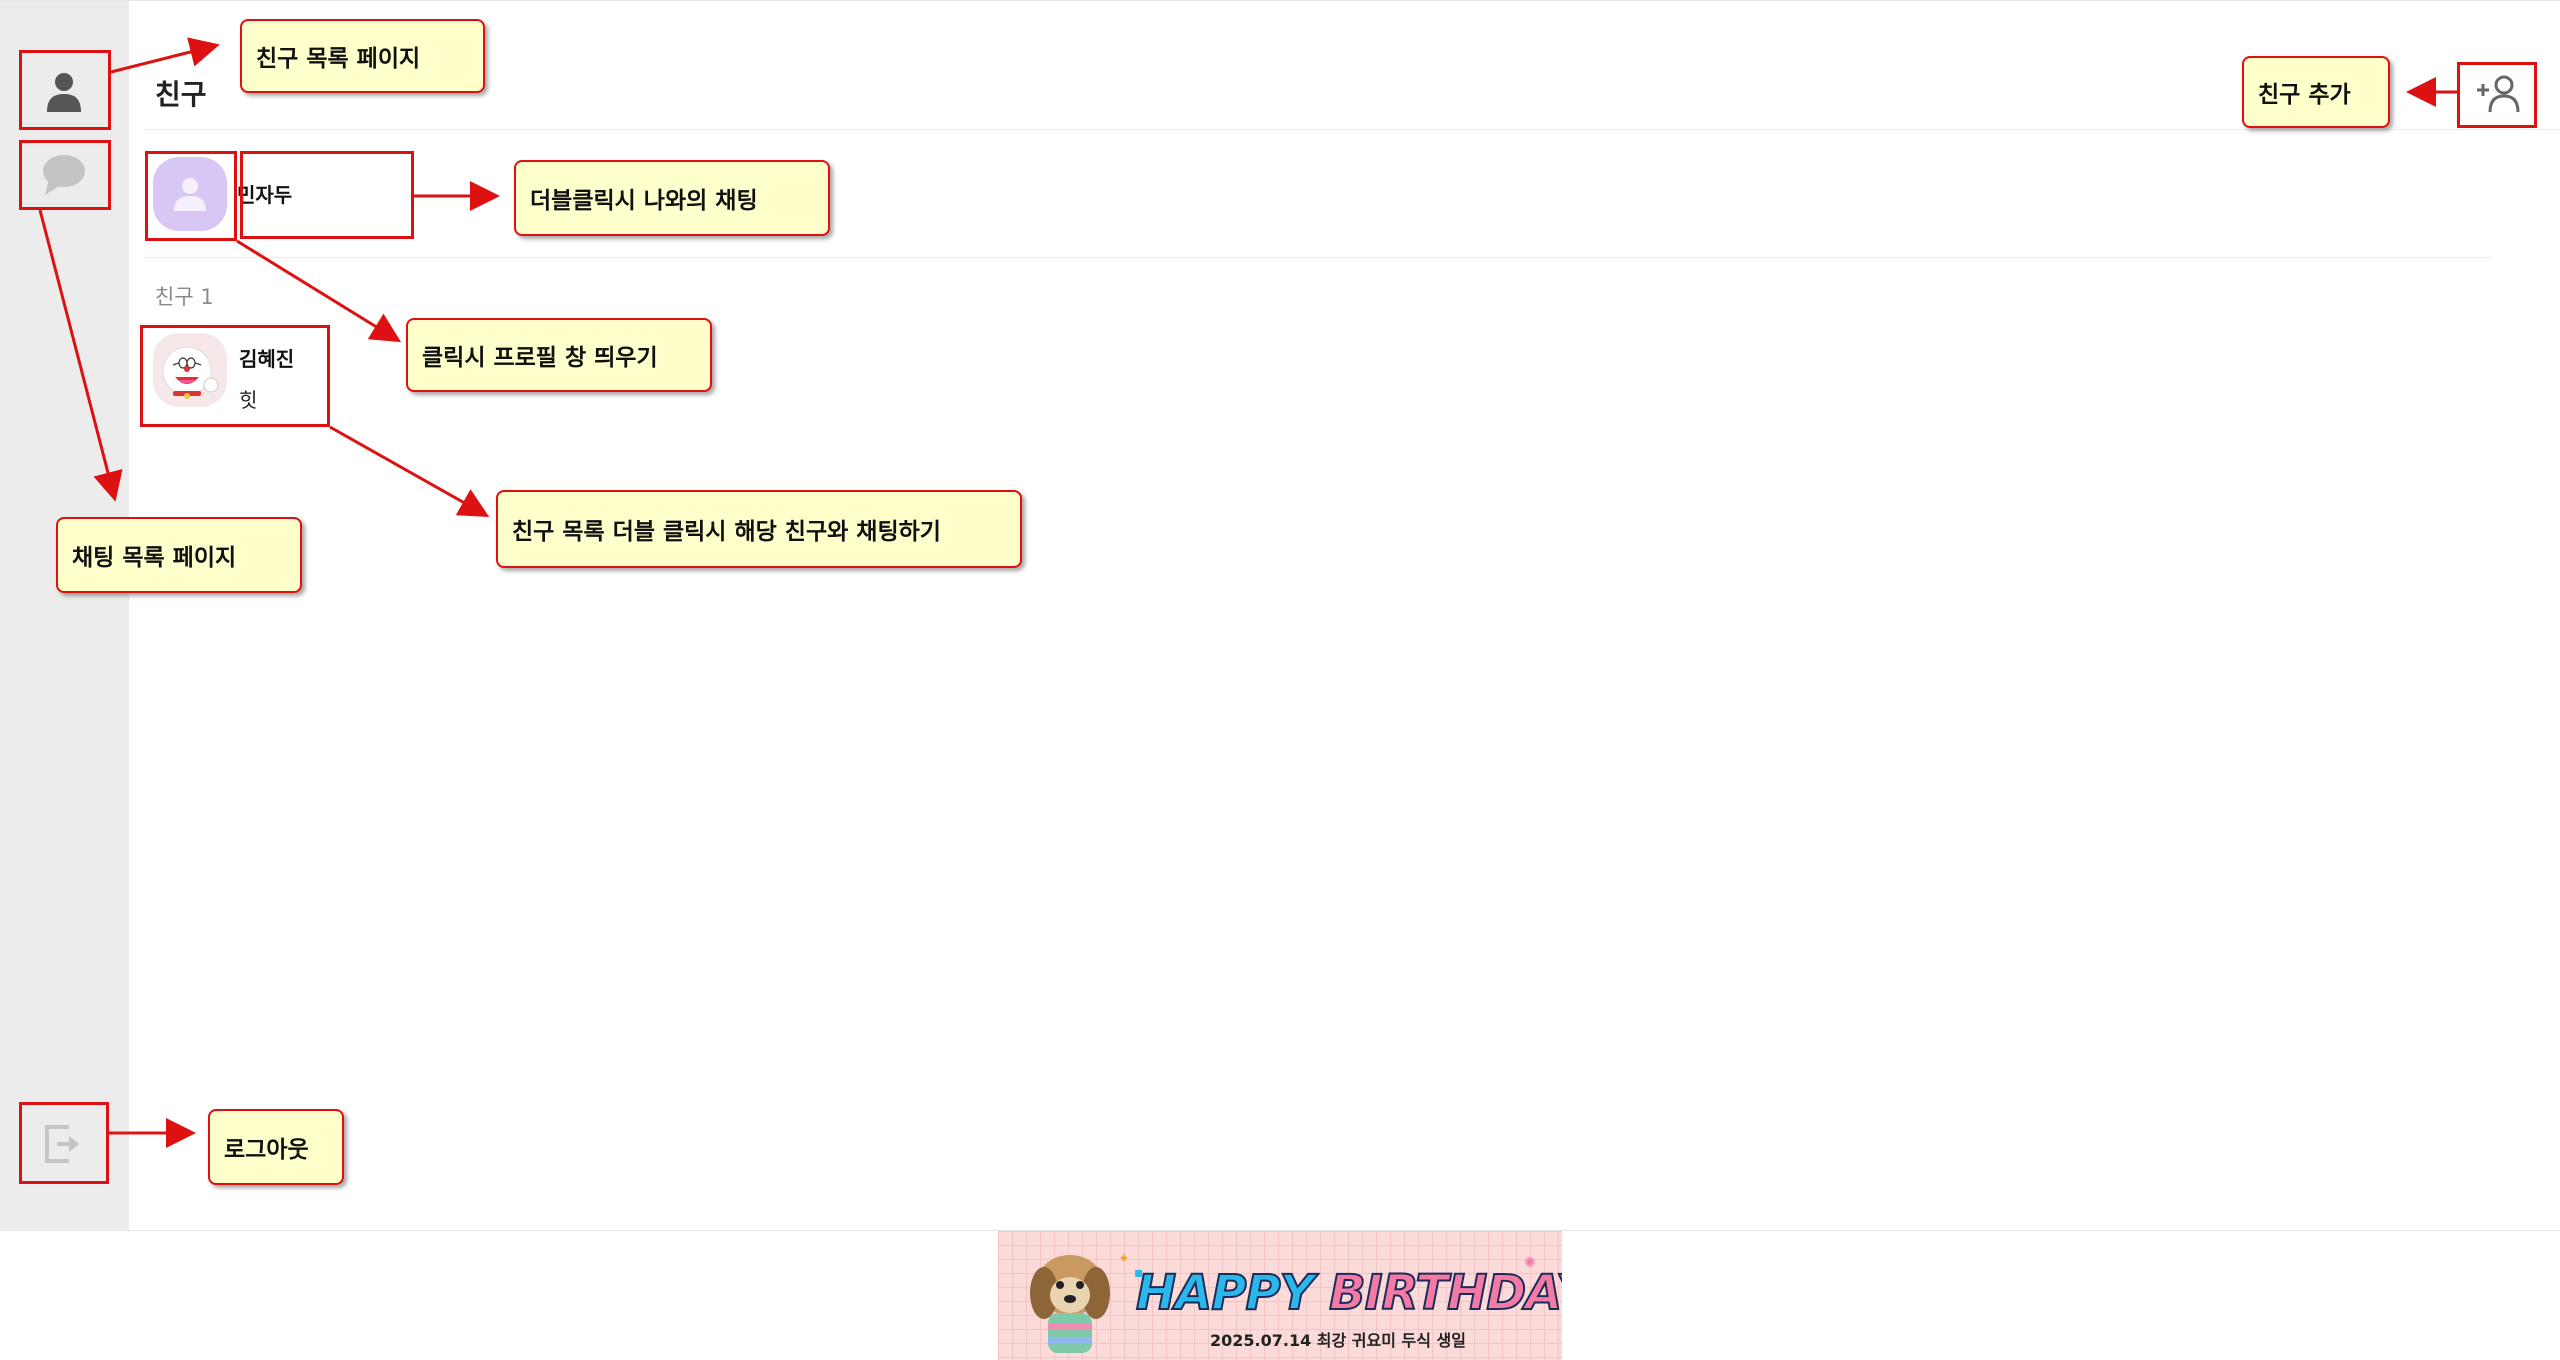  I want to click on banner-headline-happy: HAPPY, so click(1225, 1293).